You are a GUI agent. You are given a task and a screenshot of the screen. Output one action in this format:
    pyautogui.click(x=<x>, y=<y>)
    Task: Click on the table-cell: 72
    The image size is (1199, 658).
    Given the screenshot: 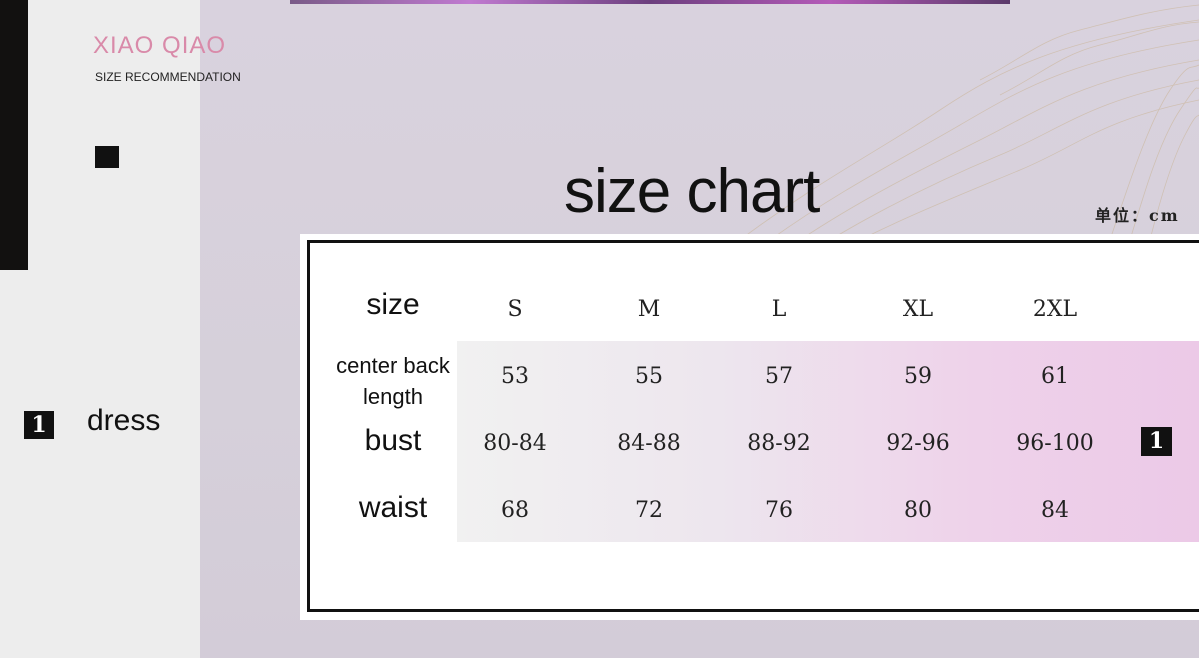 What is the action you would take?
    pyautogui.click(x=649, y=510)
    